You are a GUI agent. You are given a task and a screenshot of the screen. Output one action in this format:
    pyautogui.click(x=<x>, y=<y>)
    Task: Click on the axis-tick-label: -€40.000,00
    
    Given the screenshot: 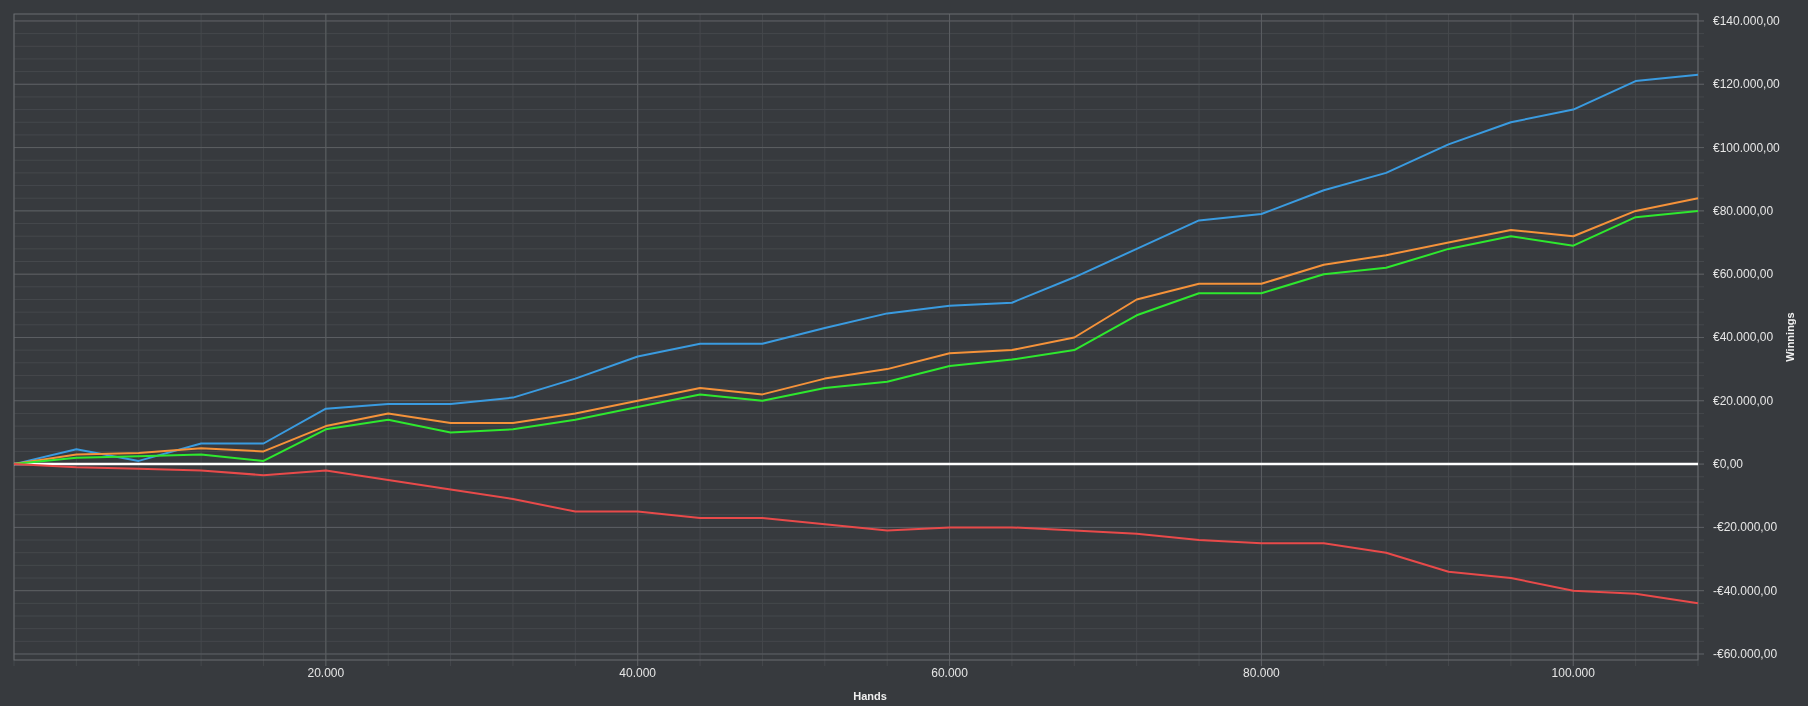 What is the action you would take?
    pyautogui.click(x=1745, y=590)
    